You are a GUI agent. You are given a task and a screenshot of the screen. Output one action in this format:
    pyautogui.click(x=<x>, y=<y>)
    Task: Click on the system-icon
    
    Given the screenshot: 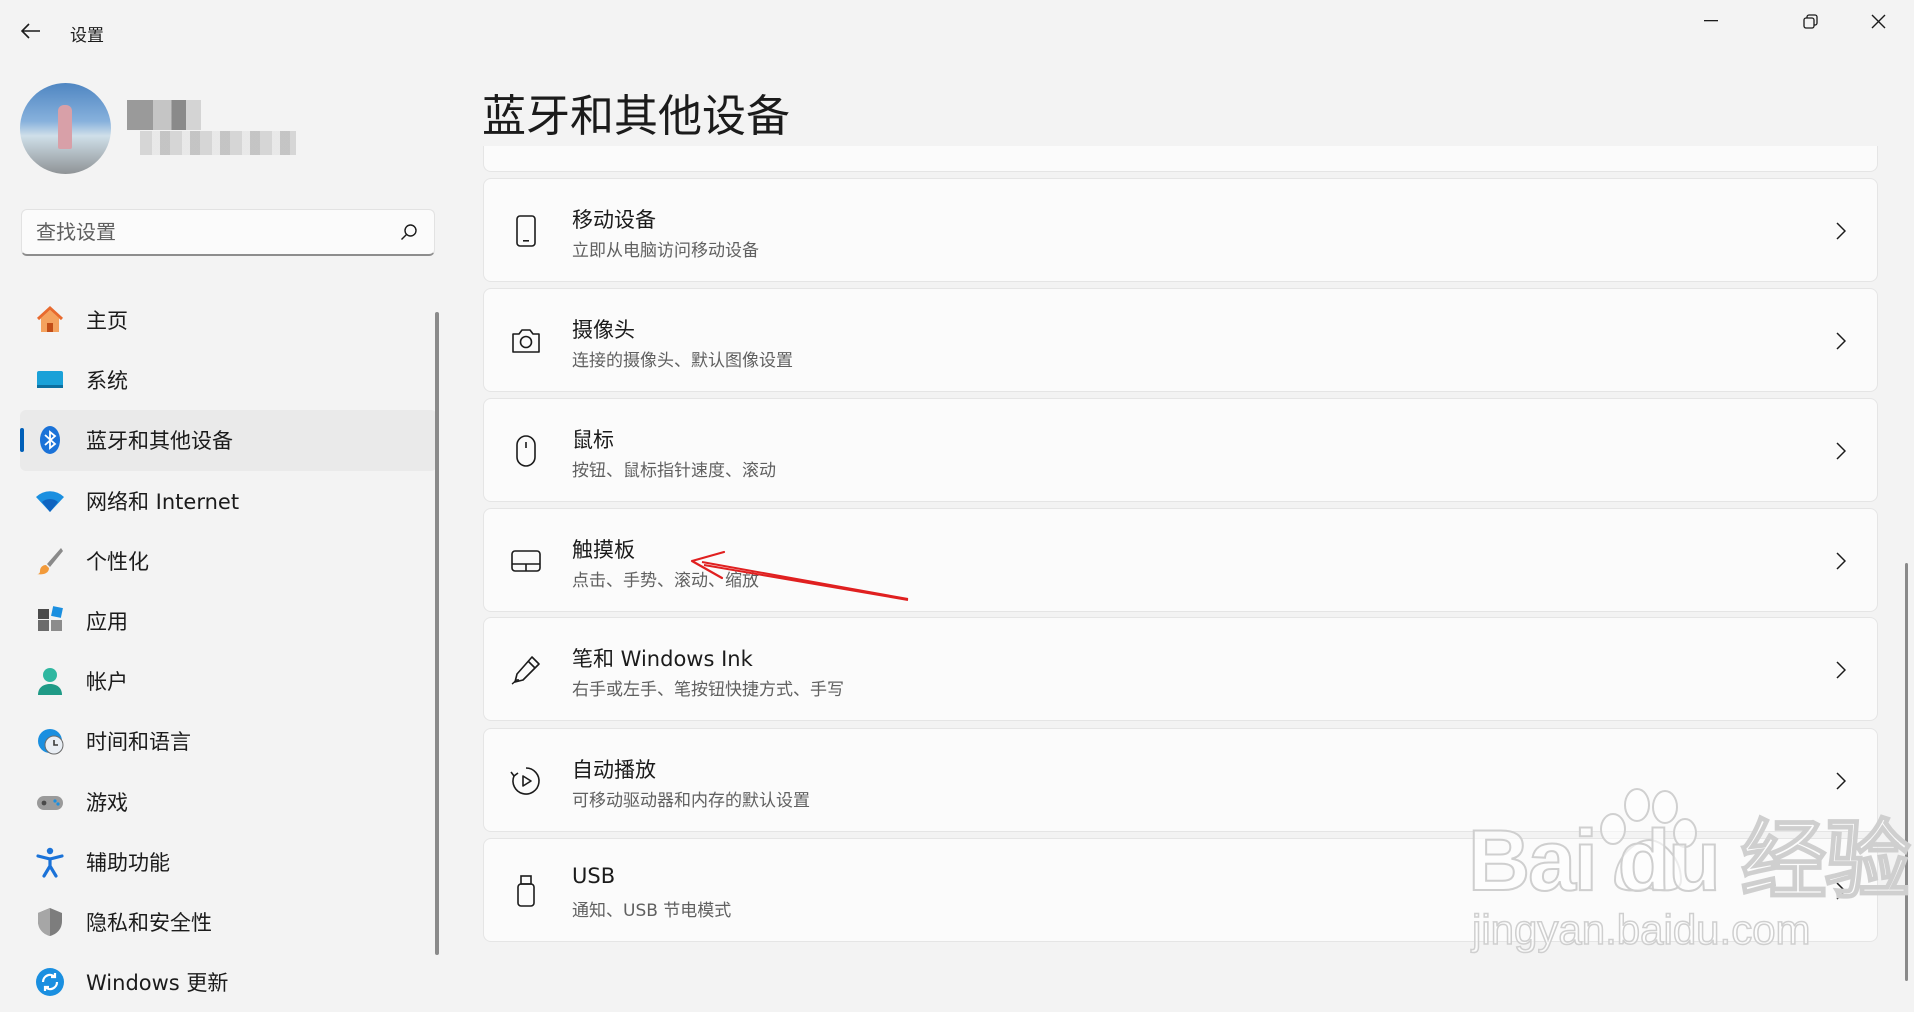 What is the action you would take?
    pyautogui.click(x=50, y=380)
    